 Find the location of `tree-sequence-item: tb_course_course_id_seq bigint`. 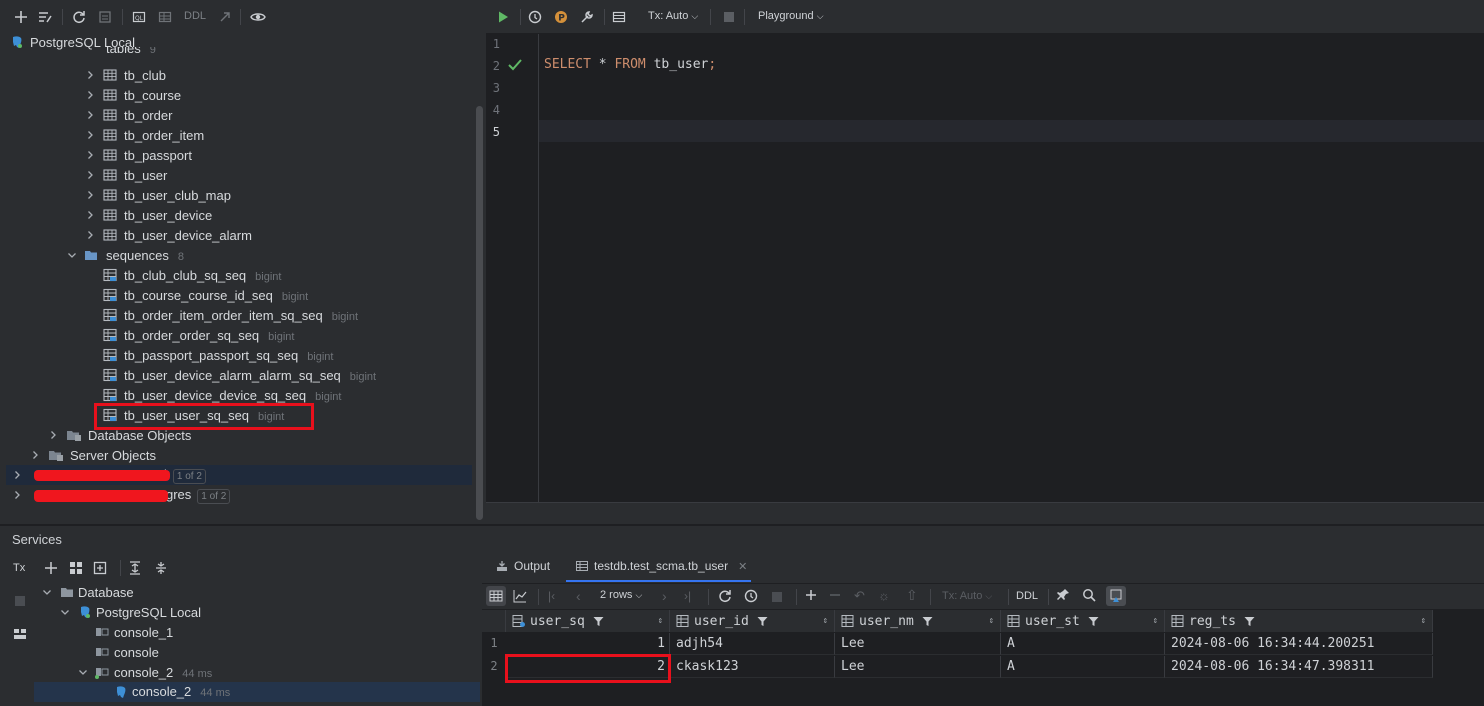

tree-sequence-item: tb_course_course_id_seq bigint is located at coordinates (237, 295).